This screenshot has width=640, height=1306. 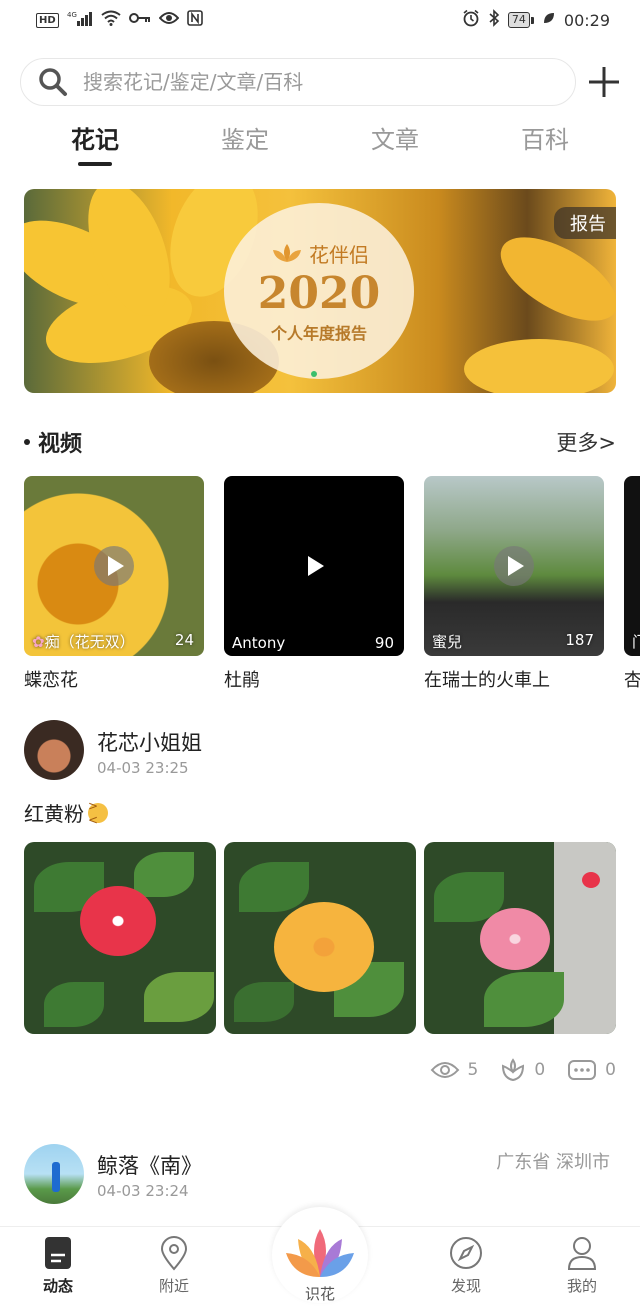 I want to click on lotus-icon, so click(x=287, y=253).